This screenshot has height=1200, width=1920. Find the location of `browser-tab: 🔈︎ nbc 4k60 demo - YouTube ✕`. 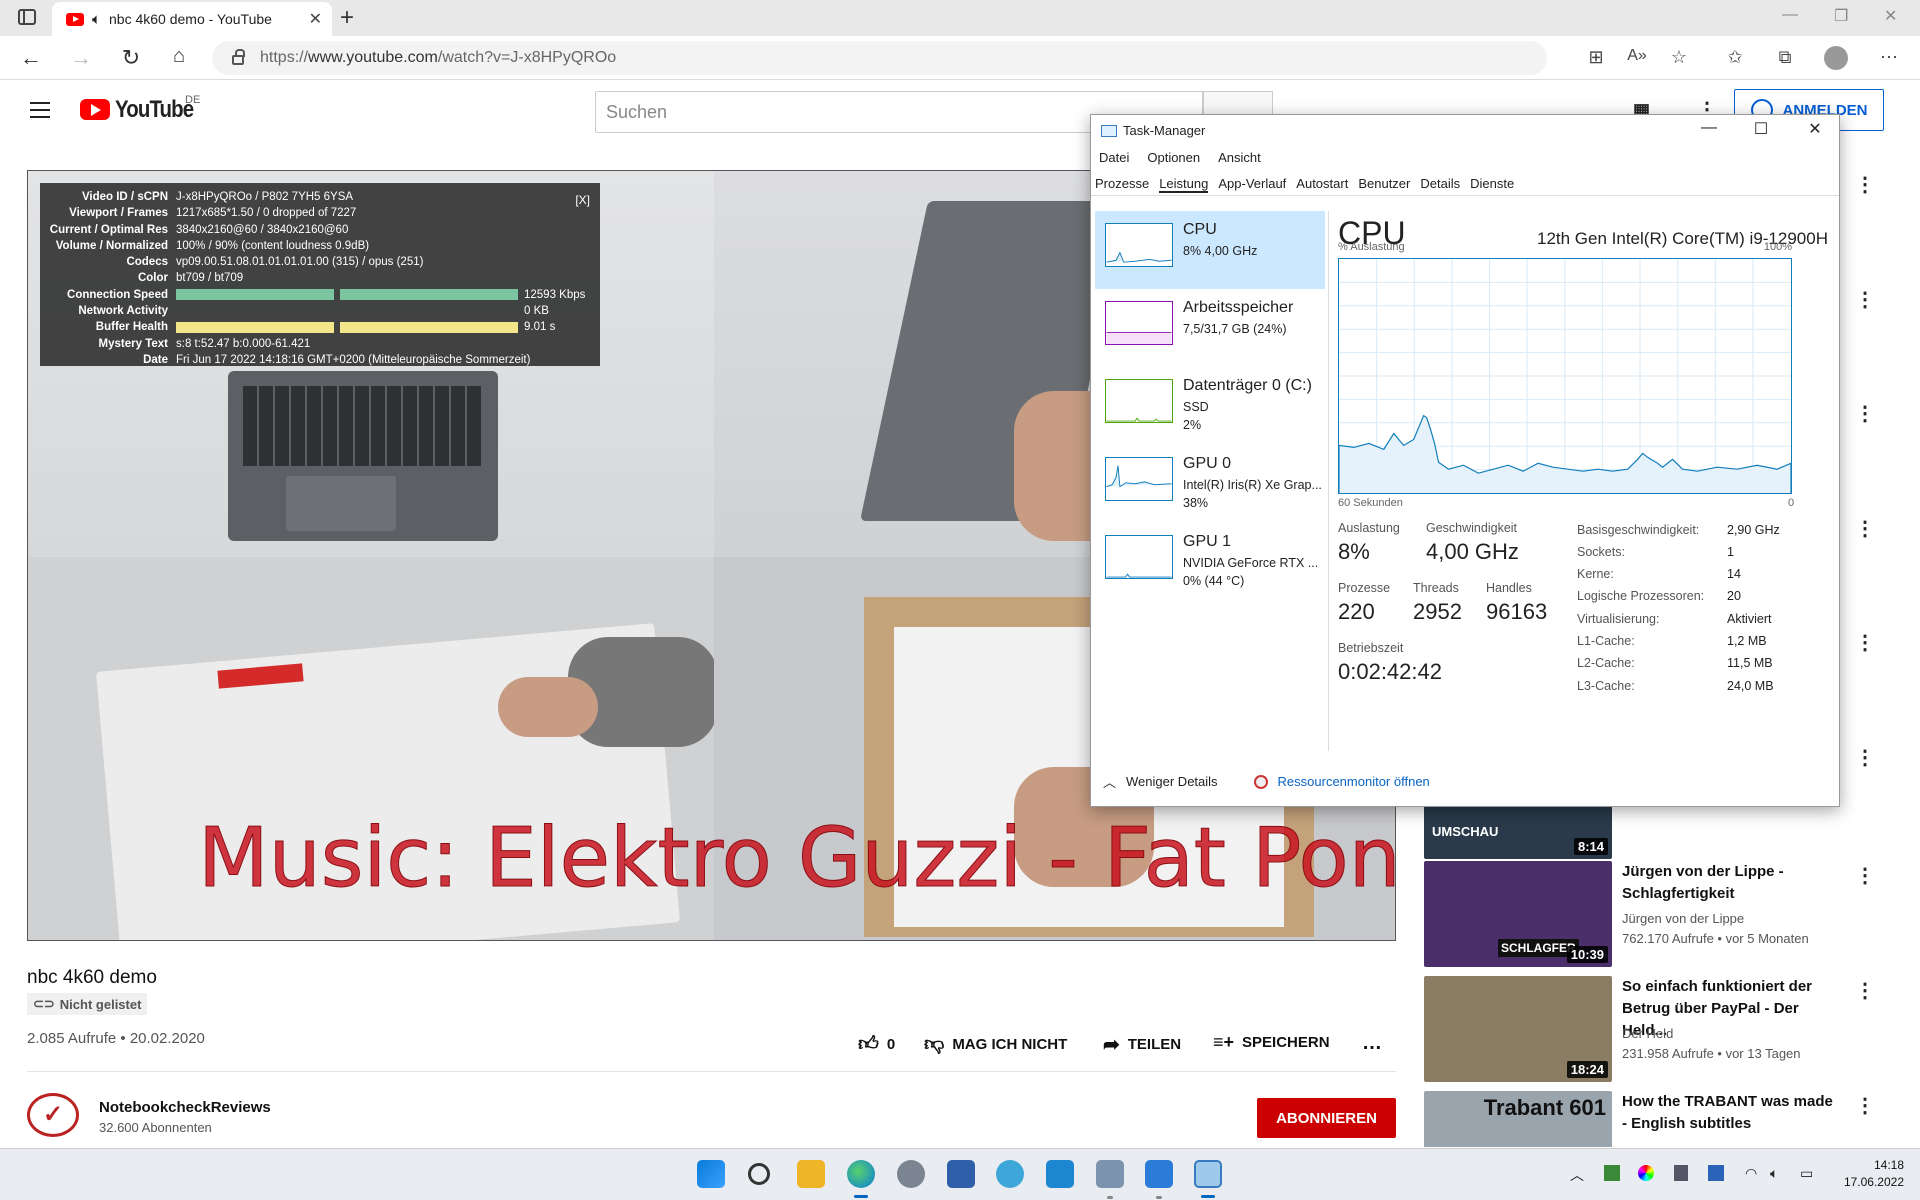

browser-tab: 🔈︎ nbc 4k60 demo - YouTube ✕ is located at coordinates (192, 19).